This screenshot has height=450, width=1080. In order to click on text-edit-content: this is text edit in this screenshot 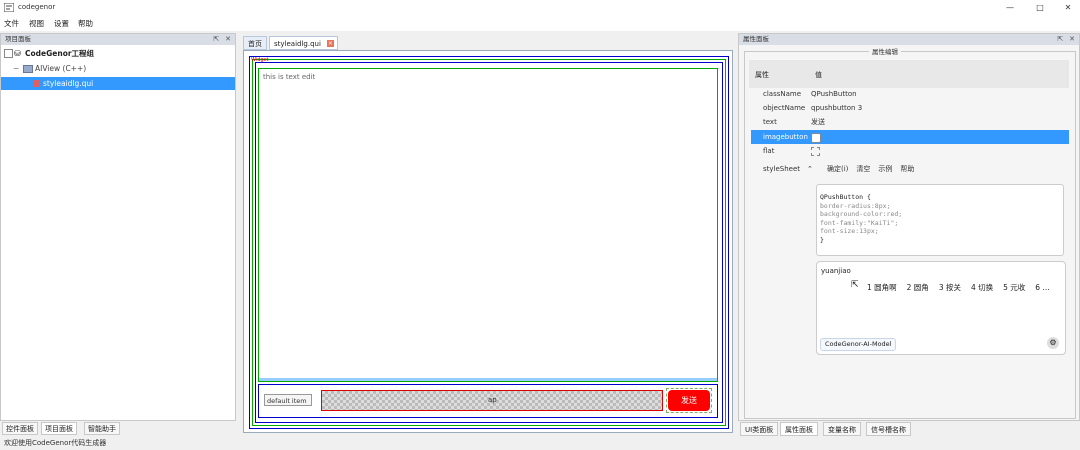, I will do `click(289, 77)`.